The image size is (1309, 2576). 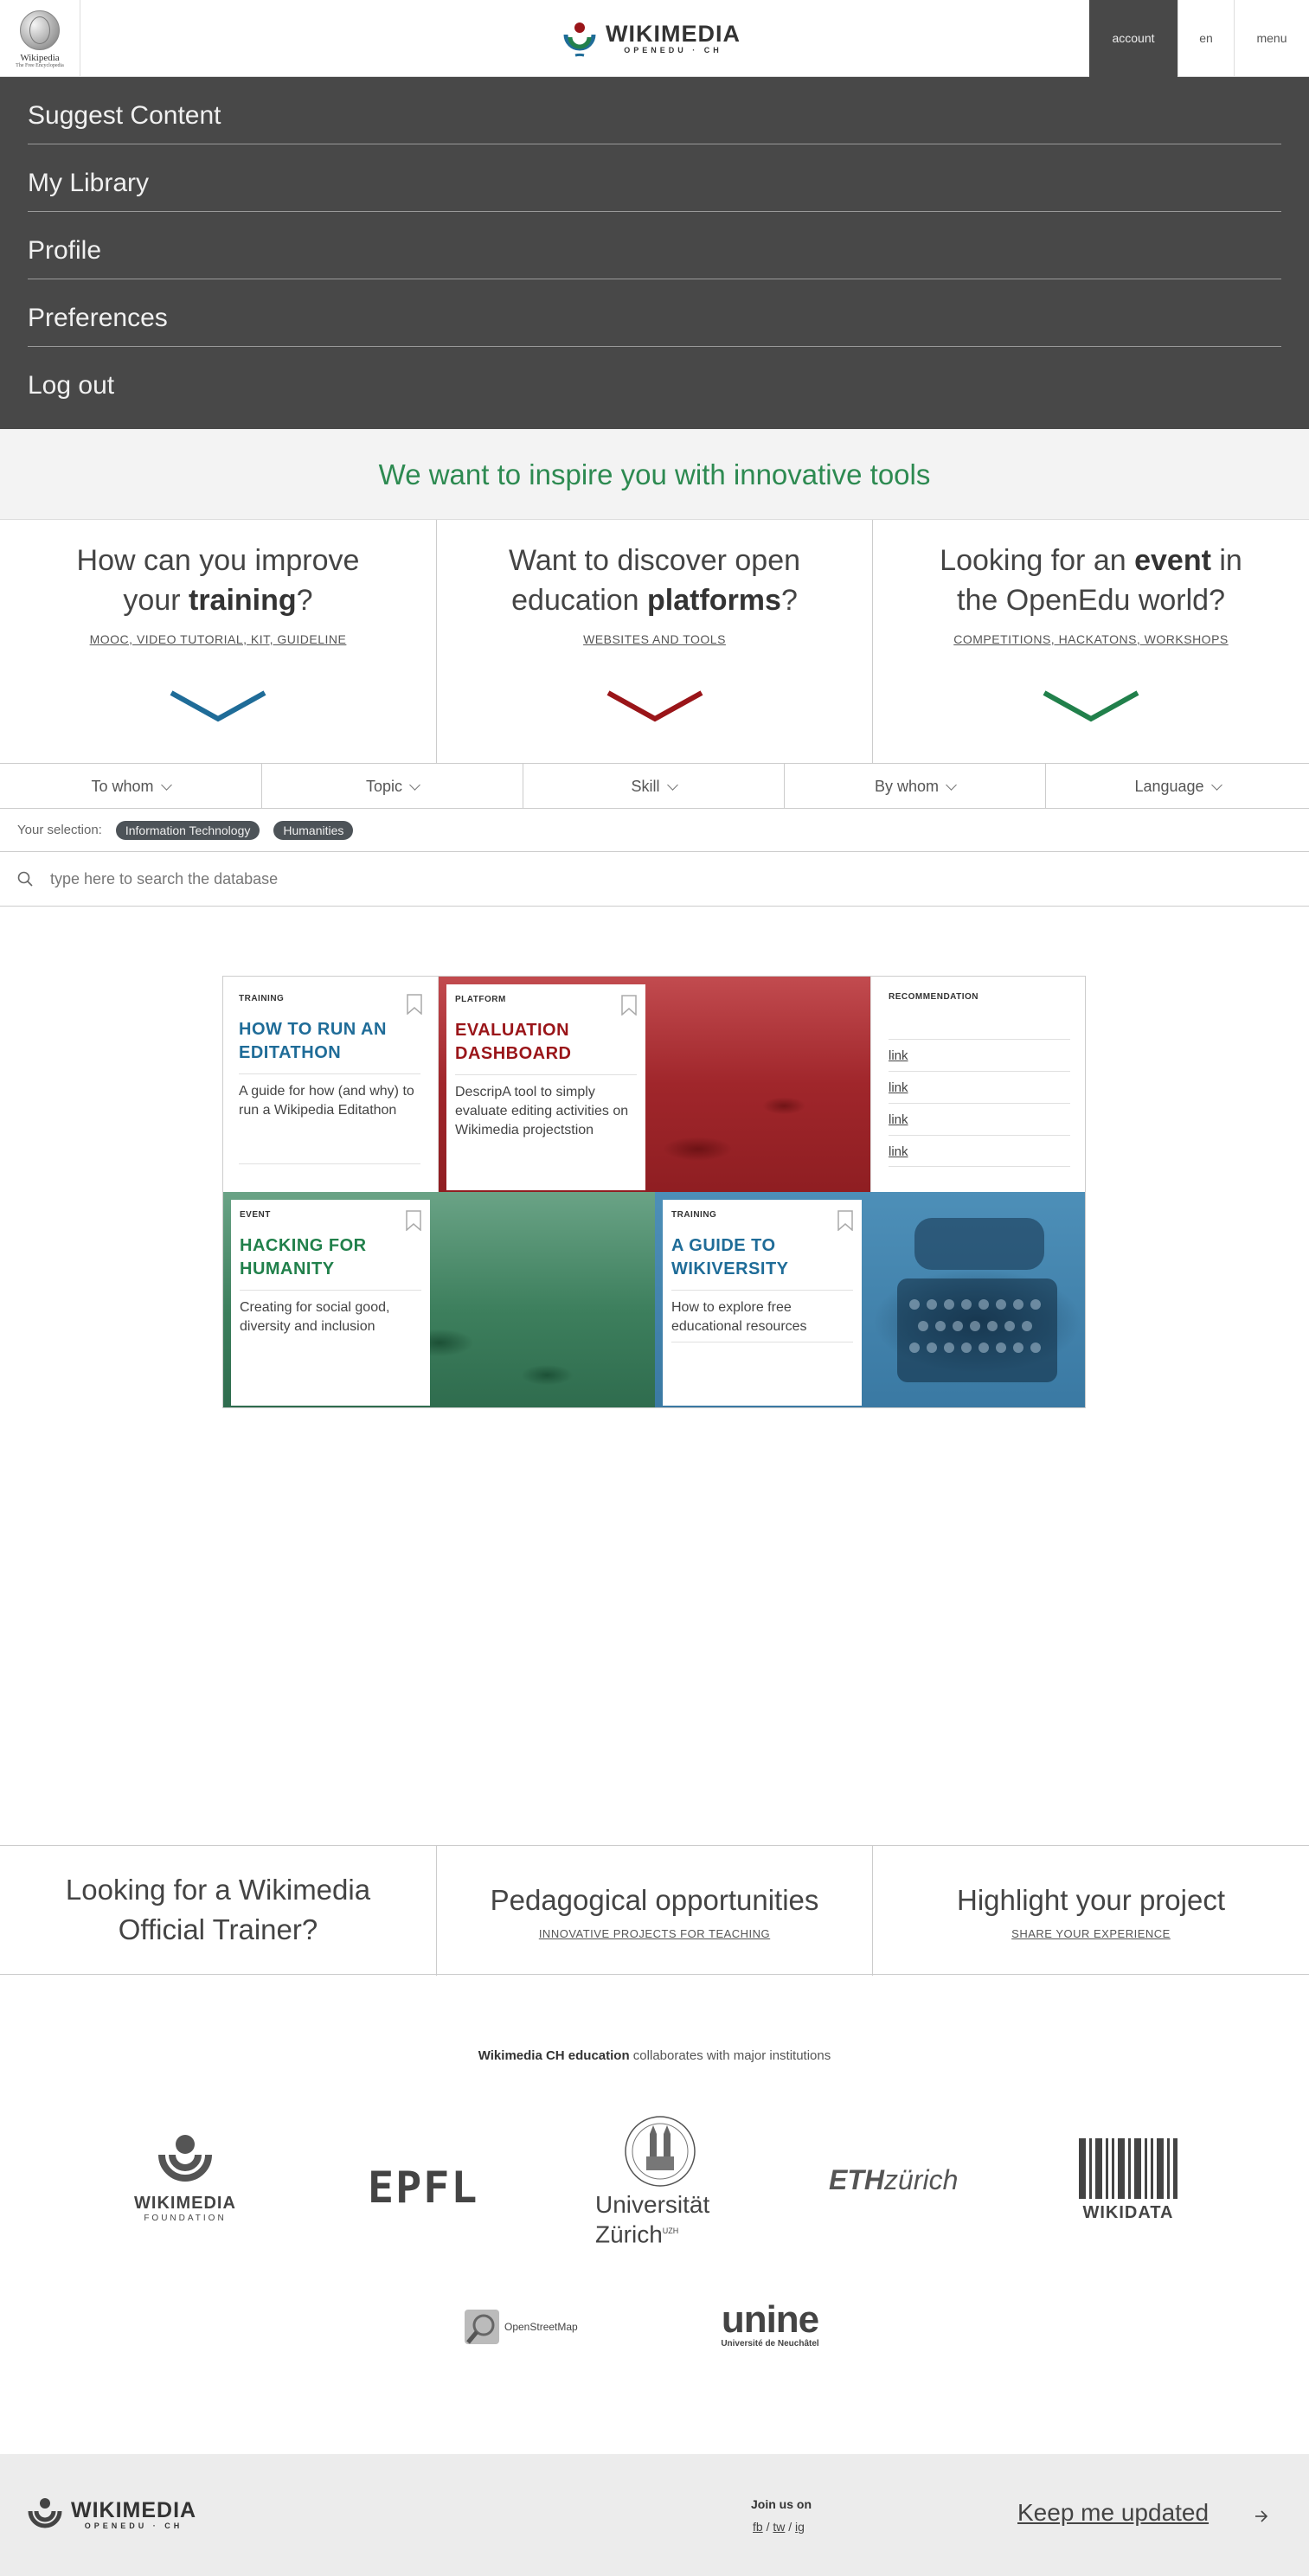 I want to click on filter-skill: Skill, so click(x=654, y=786).